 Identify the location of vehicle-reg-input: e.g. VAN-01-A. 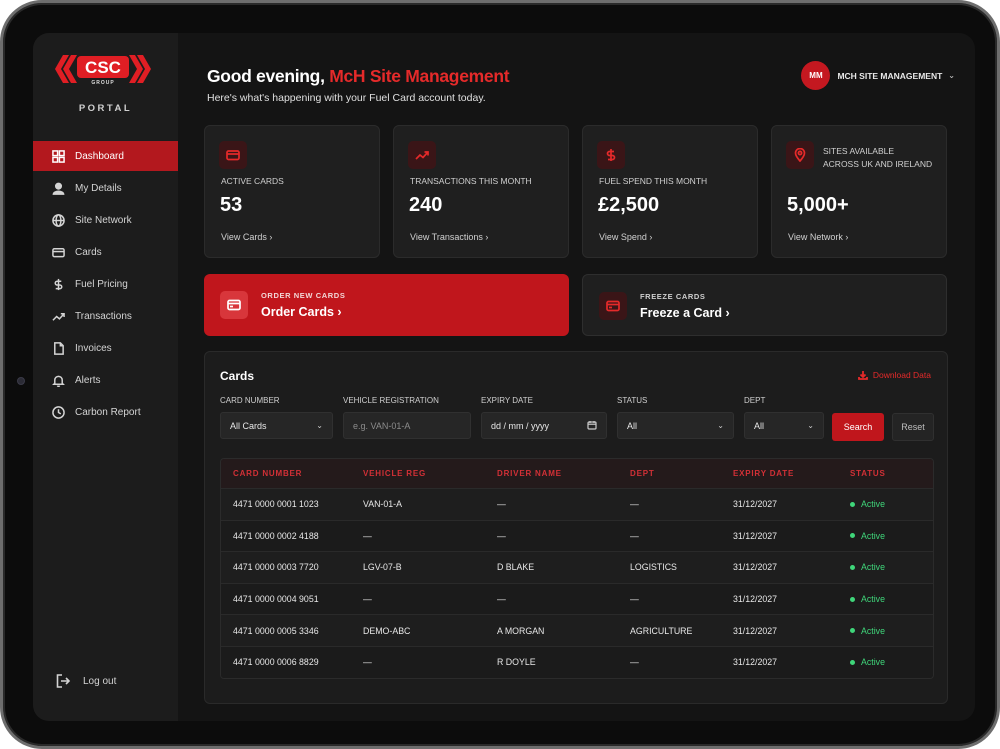
(407, 425).